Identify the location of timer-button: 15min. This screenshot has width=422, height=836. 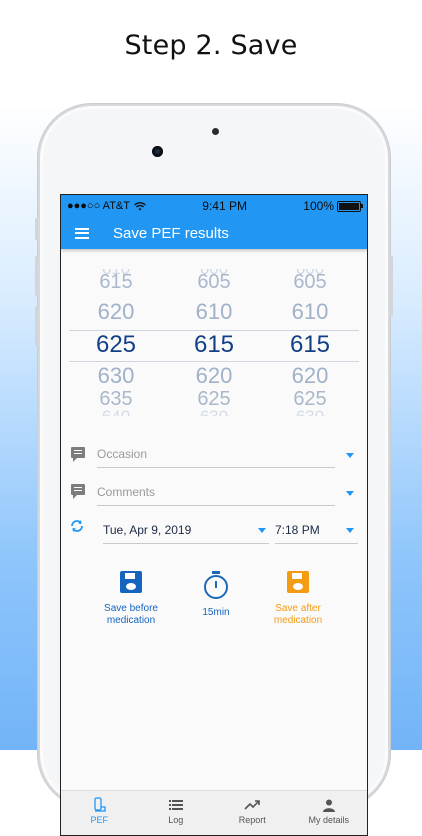
(216, 595).